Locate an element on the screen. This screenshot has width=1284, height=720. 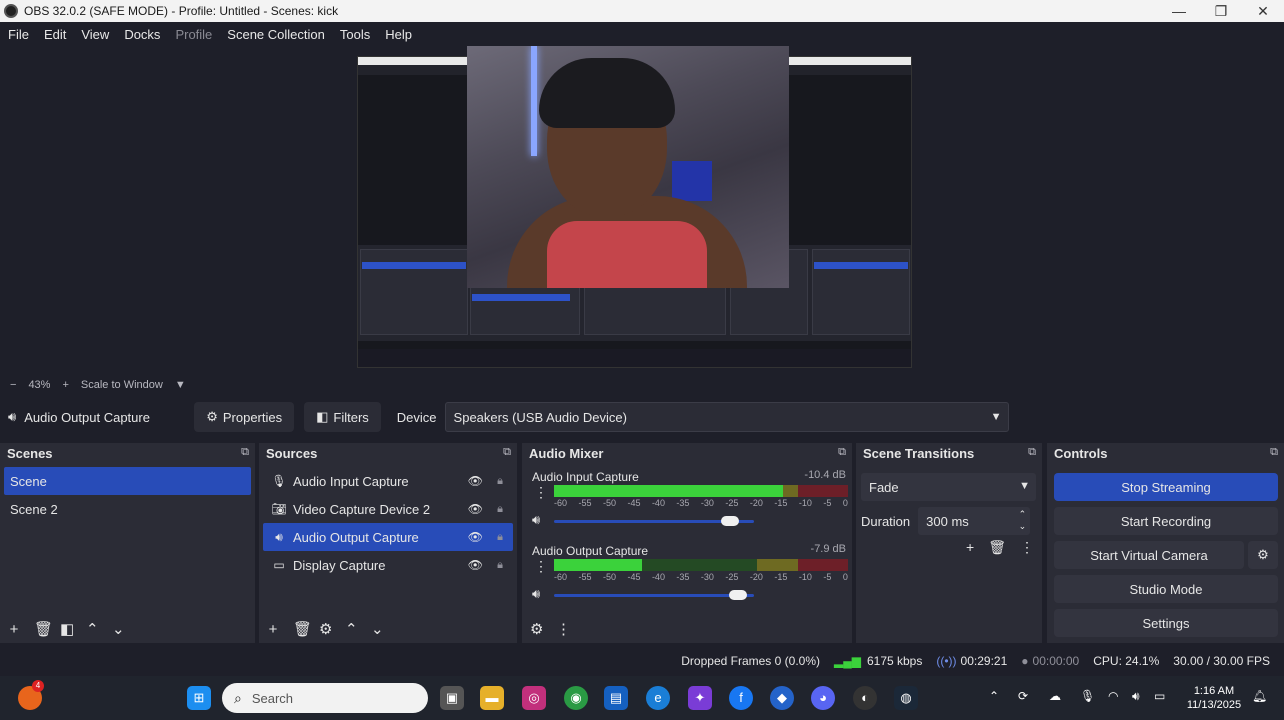
taskbar-search: ⌕ Search is located at coordinates (325, 698).